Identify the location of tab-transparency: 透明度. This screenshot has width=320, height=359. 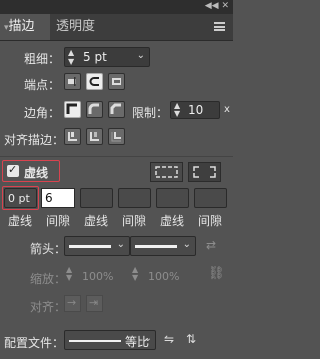
(83, 27).